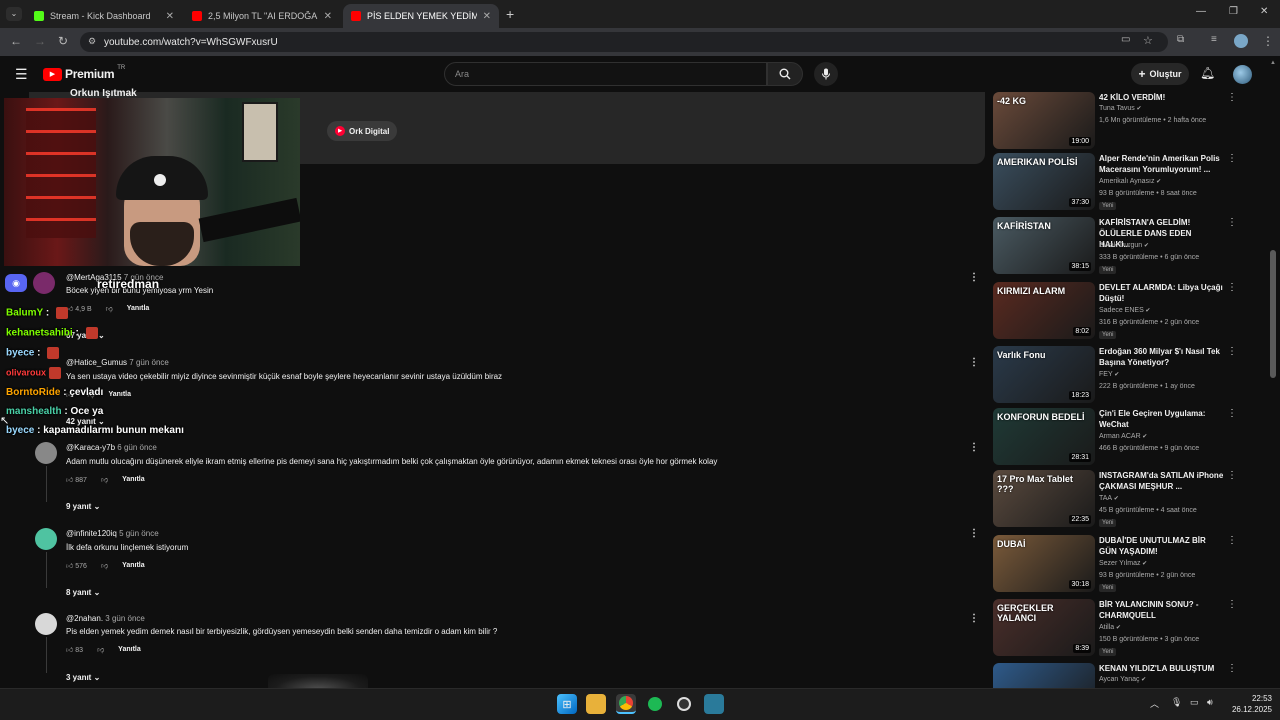 This screenshot has height=720, width=1280. What do you see at coordinates (104, 16) in the screenshot?
I see `tab-kick-dashboard: Stream - Kick Dashboard ✕` at bounding box center [104, 16].